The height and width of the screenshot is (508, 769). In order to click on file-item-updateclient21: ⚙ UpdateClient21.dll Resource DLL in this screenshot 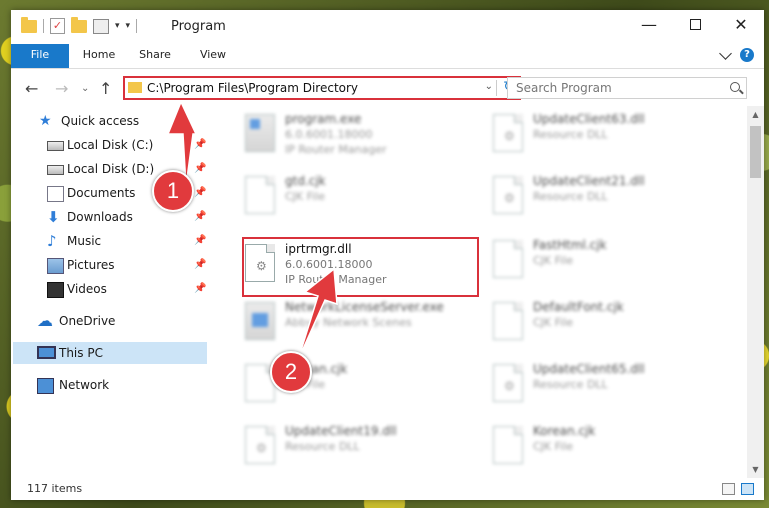, I will do `click(604, 195)`.